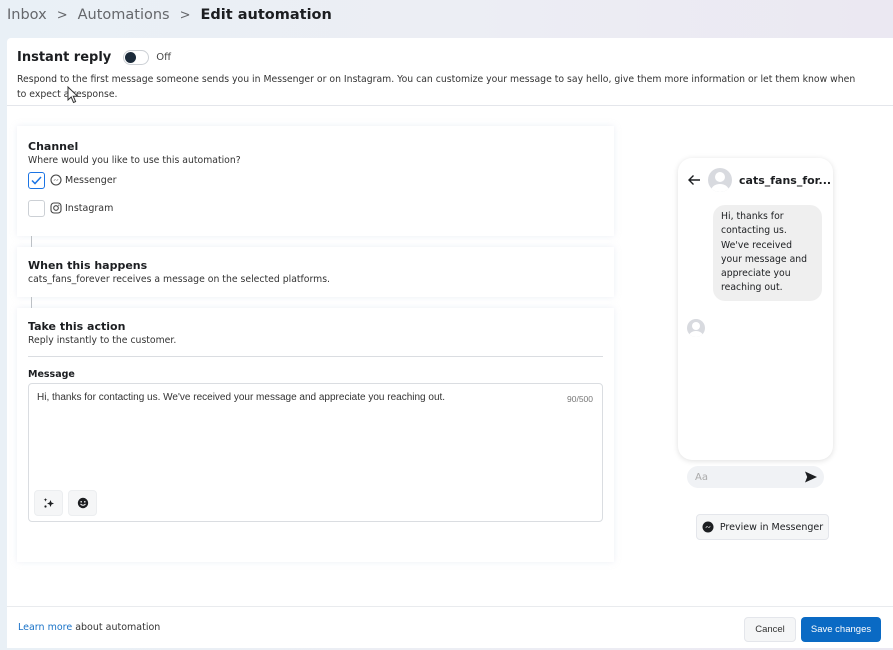  I want to click on page-title: Edit automation, so click(266, 15).